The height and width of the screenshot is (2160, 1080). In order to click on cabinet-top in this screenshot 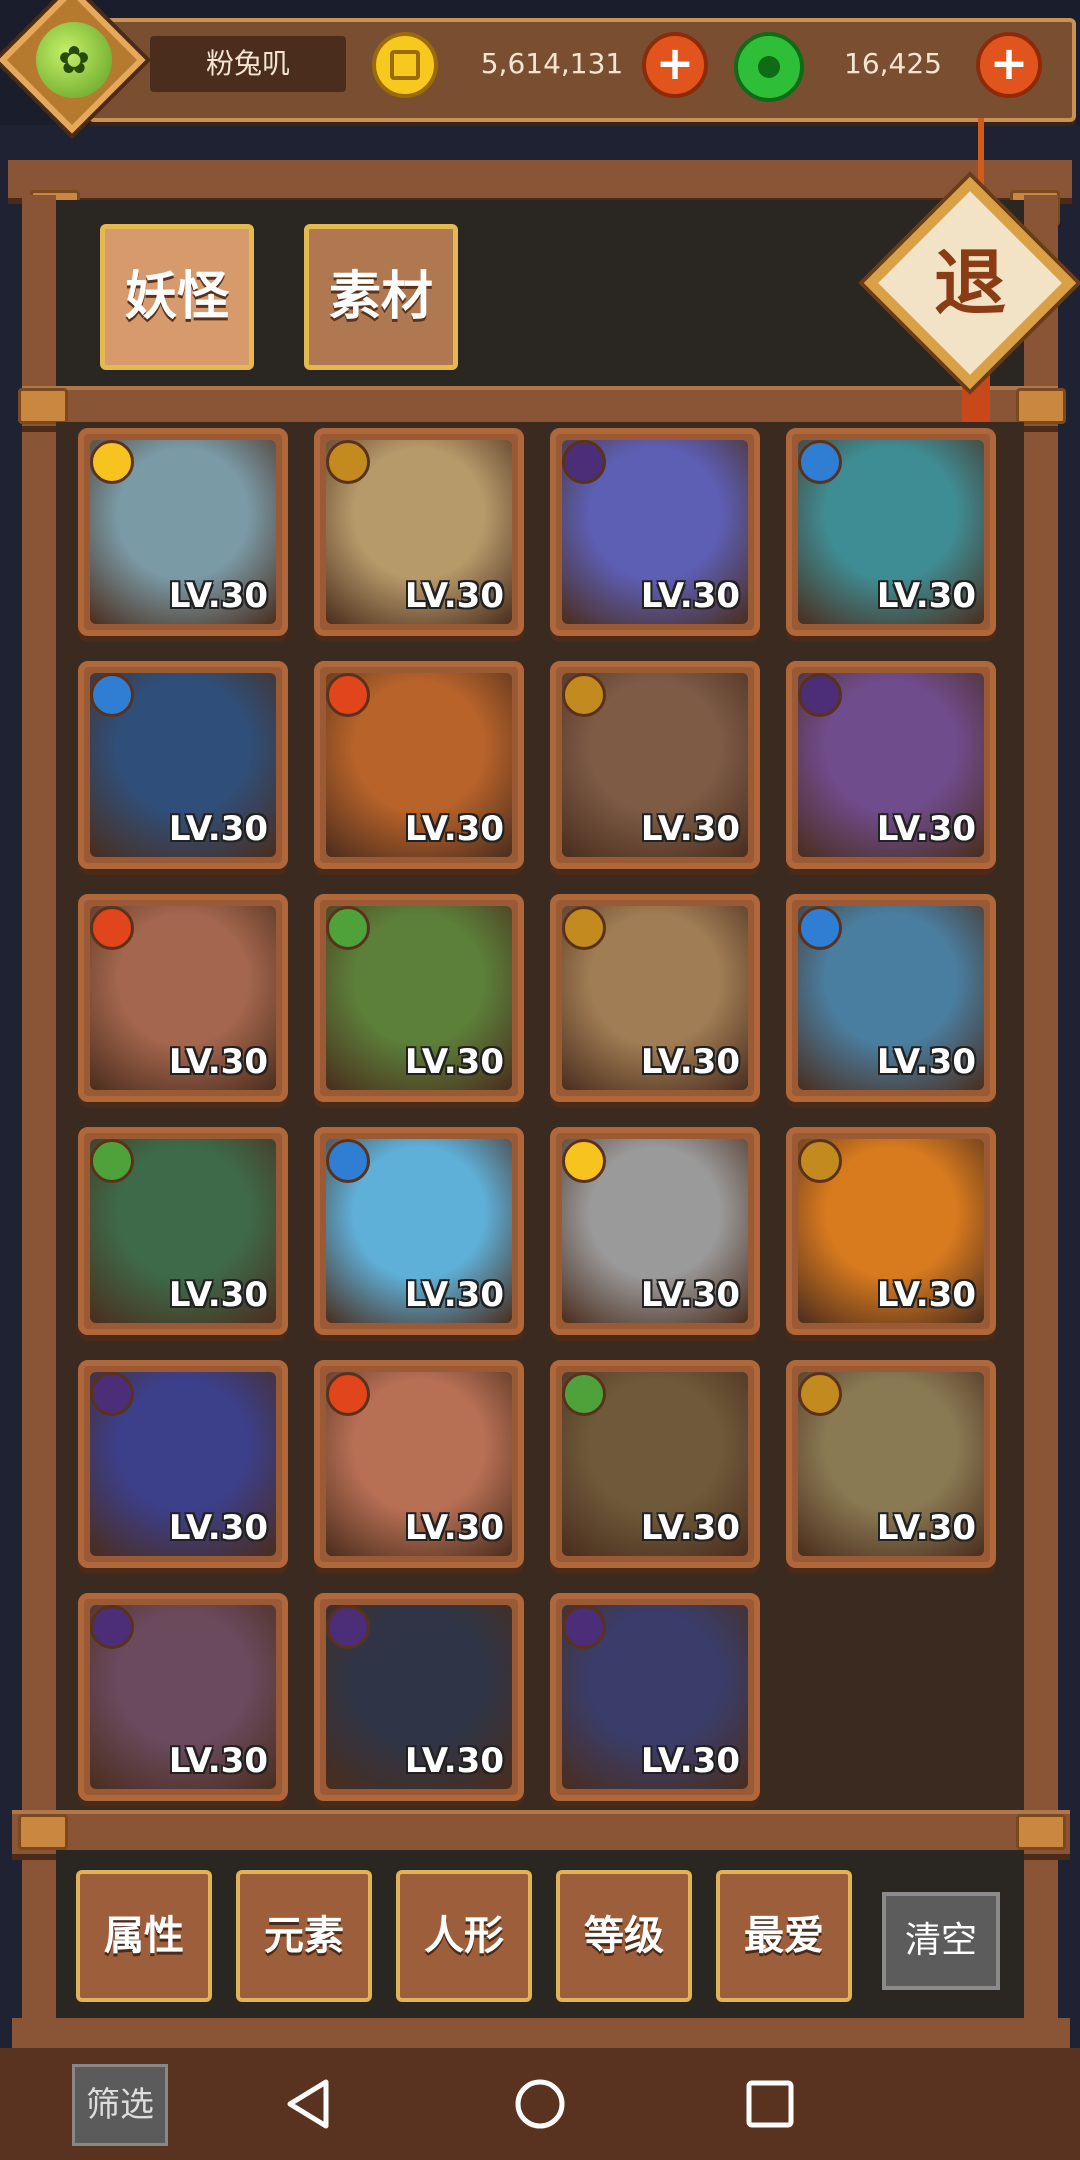, I will do `click(540, 182)`.